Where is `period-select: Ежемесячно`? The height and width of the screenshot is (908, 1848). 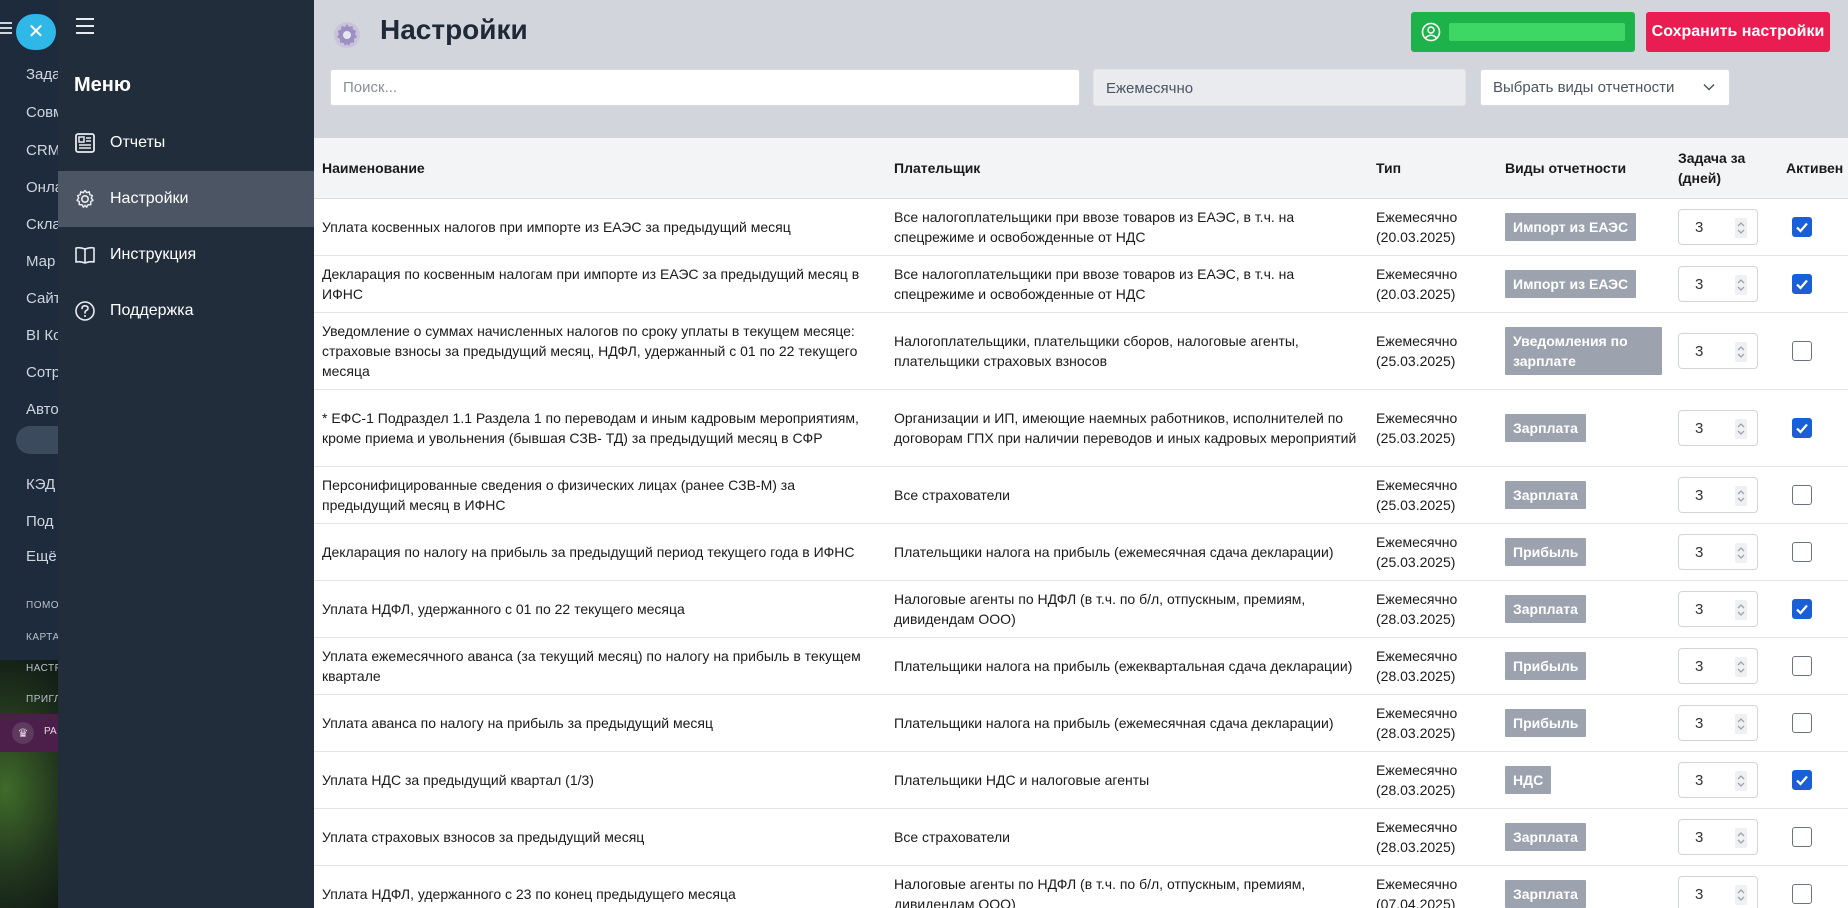
period-select: Ежемесячно is located at coordinates (1279, 87).